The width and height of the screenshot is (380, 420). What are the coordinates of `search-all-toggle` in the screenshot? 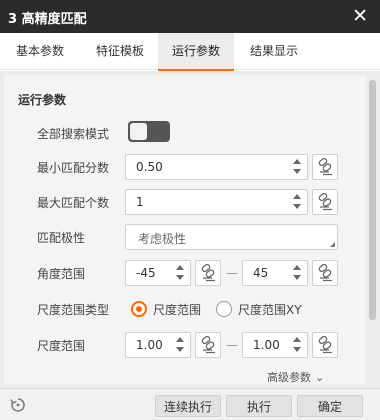 It's located at (149, 131).